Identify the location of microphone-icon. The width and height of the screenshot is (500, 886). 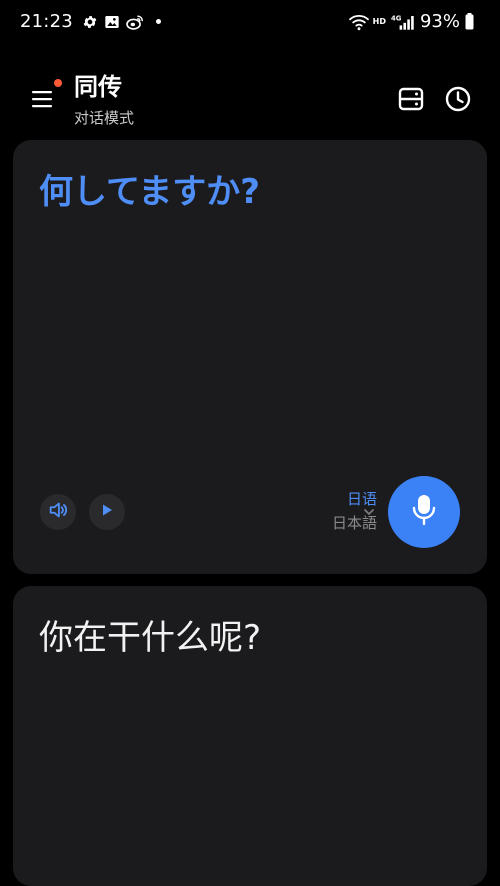
(424, 512).